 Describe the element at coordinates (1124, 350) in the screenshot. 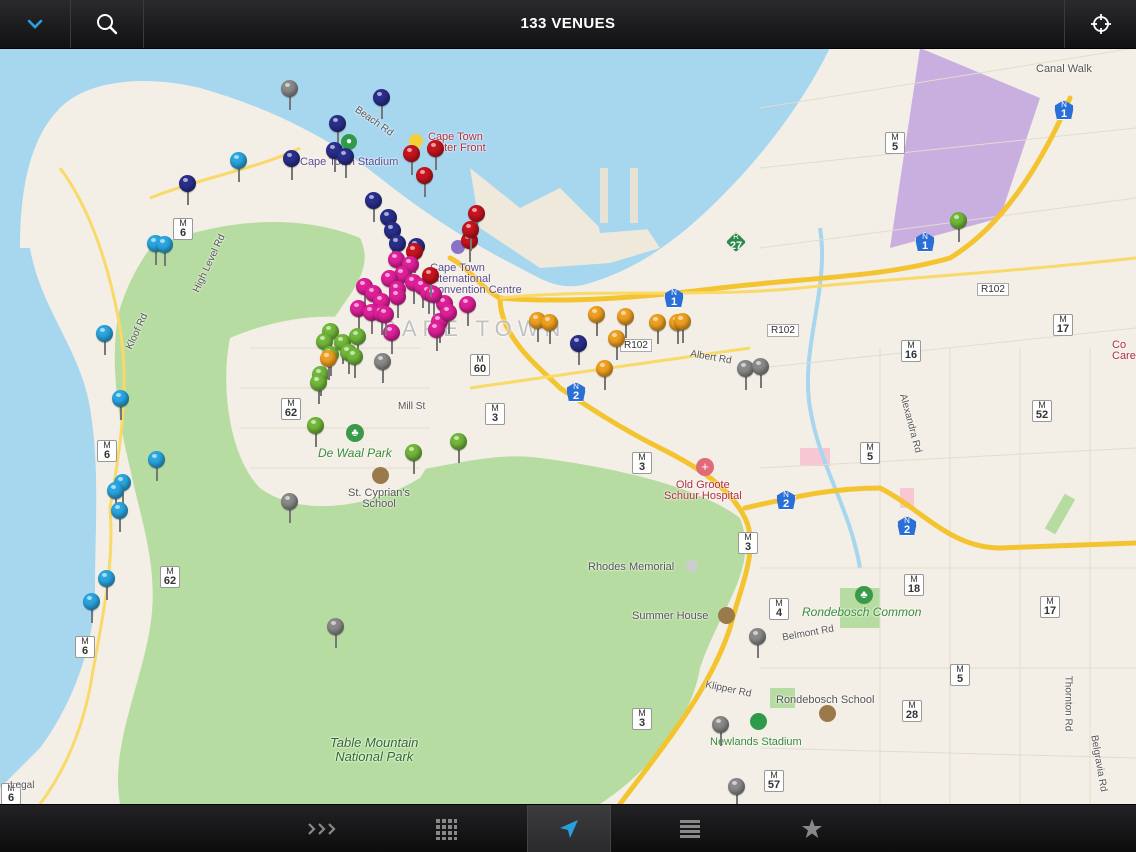

I see `label-care: Co Care` at that location.